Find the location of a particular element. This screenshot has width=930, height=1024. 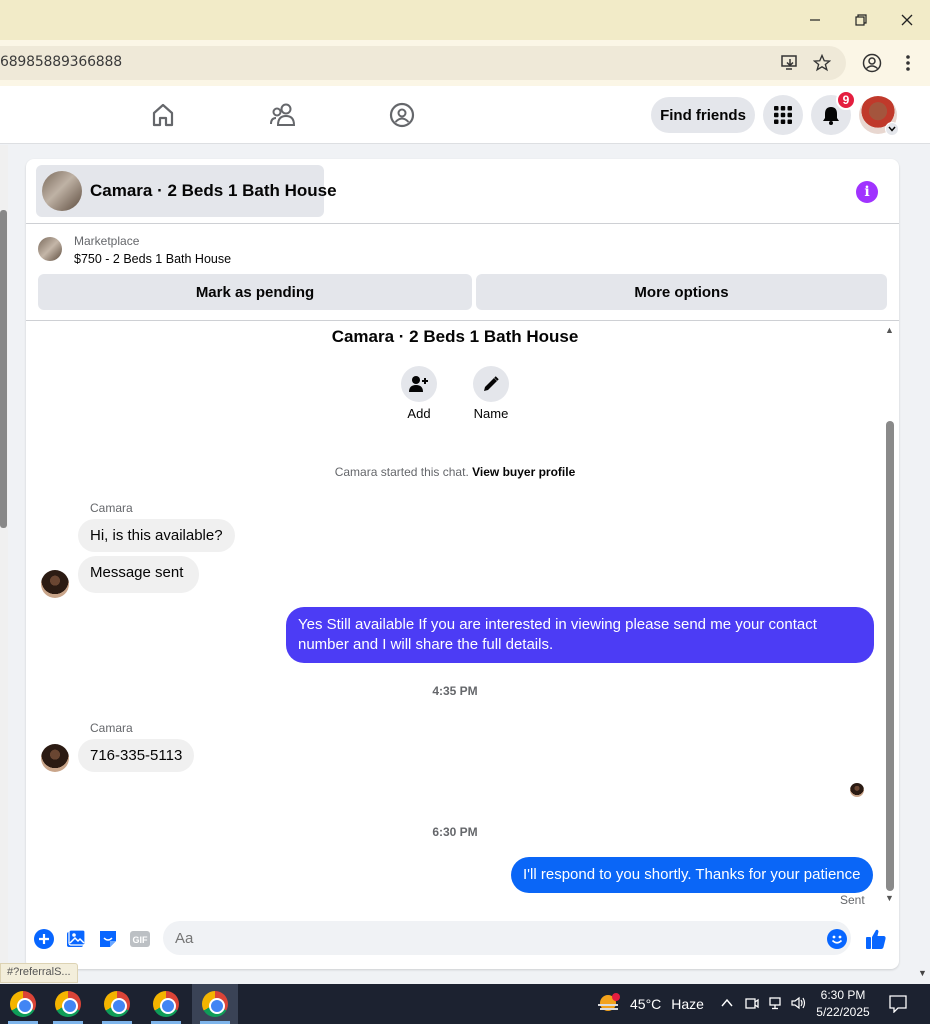

info-icon: i is located at coordinates (867, 192).